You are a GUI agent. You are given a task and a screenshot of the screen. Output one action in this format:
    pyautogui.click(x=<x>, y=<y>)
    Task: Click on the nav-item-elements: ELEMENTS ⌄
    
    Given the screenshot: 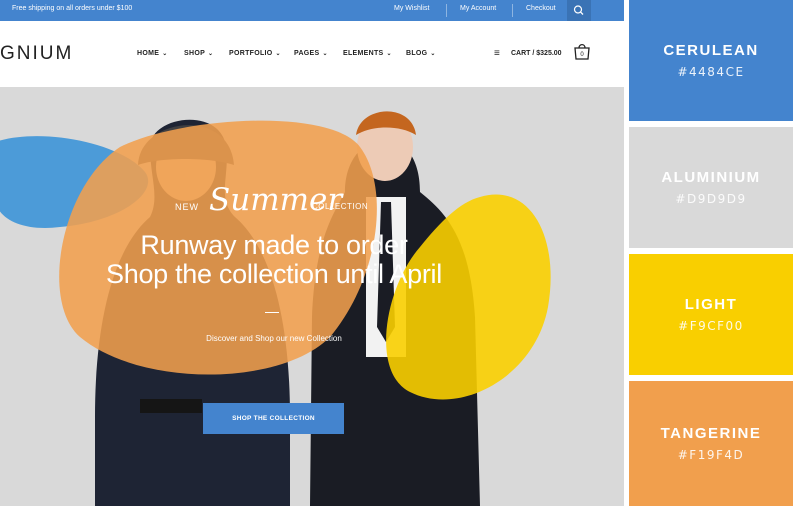 What is the action you would take?
    pyautogui.click(x=367, y=53)
    